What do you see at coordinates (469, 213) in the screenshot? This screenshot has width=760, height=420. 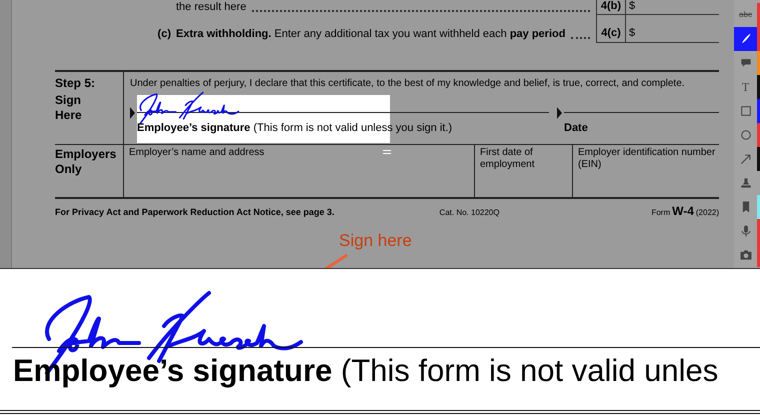 I see `catalog-number: Cat. No. 10220Q` at bounding box center [469, 213].